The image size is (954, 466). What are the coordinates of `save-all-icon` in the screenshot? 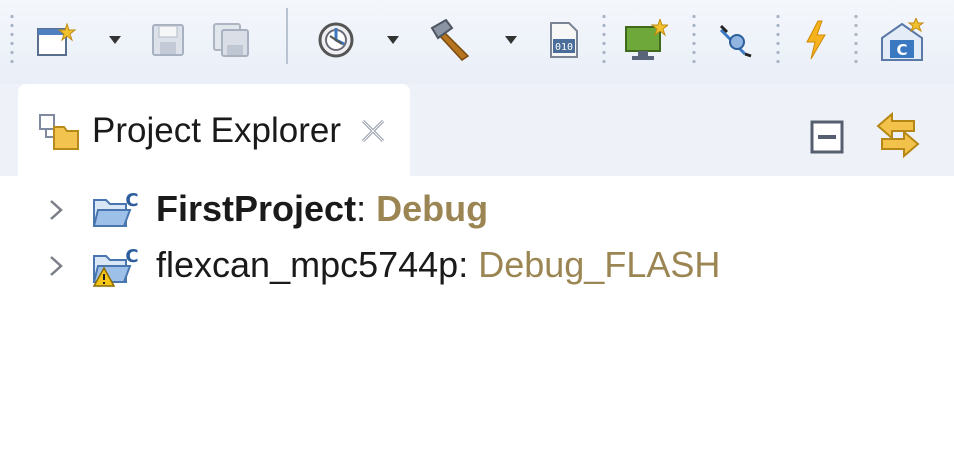 It's located at (231, 40).